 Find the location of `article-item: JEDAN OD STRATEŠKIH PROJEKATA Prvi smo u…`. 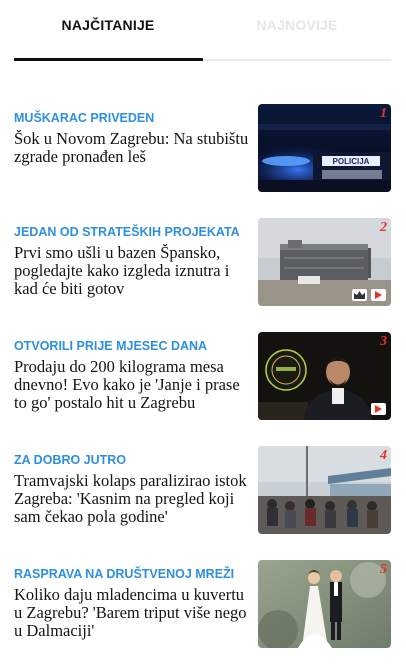

article-item: JEDAN OD STRATEŠKIH PROJEKATA Prvi smo u… is located at coordinates (202, 266).